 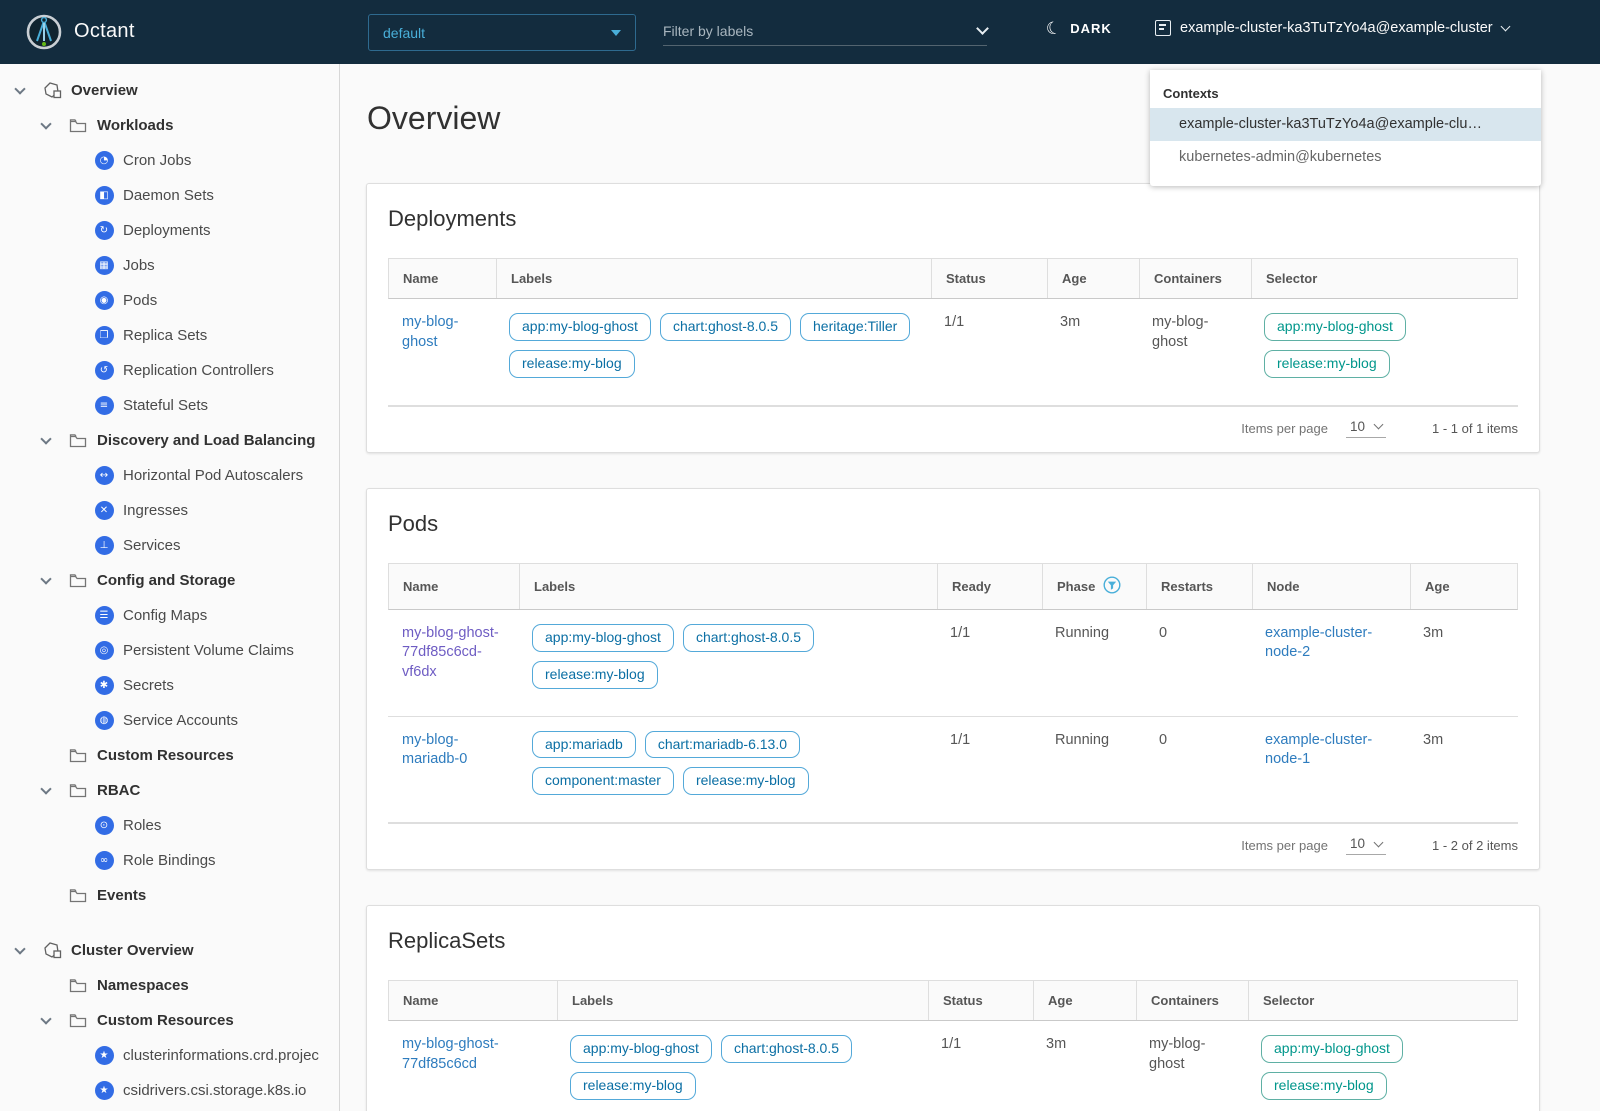 What do you see at coordinates (169, 685) in the screenshot?
I see `sidebar-item-secrets: ✱ Secrets` at bounding box center [169, 685].